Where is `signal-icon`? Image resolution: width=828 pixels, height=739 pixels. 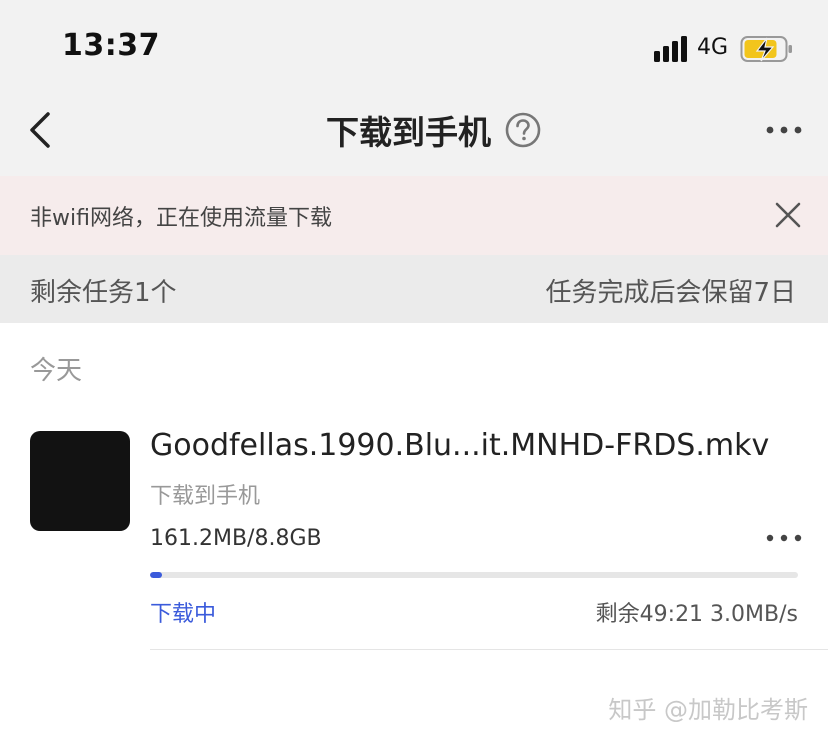
signal-icon is located at coordinates (670, 49).